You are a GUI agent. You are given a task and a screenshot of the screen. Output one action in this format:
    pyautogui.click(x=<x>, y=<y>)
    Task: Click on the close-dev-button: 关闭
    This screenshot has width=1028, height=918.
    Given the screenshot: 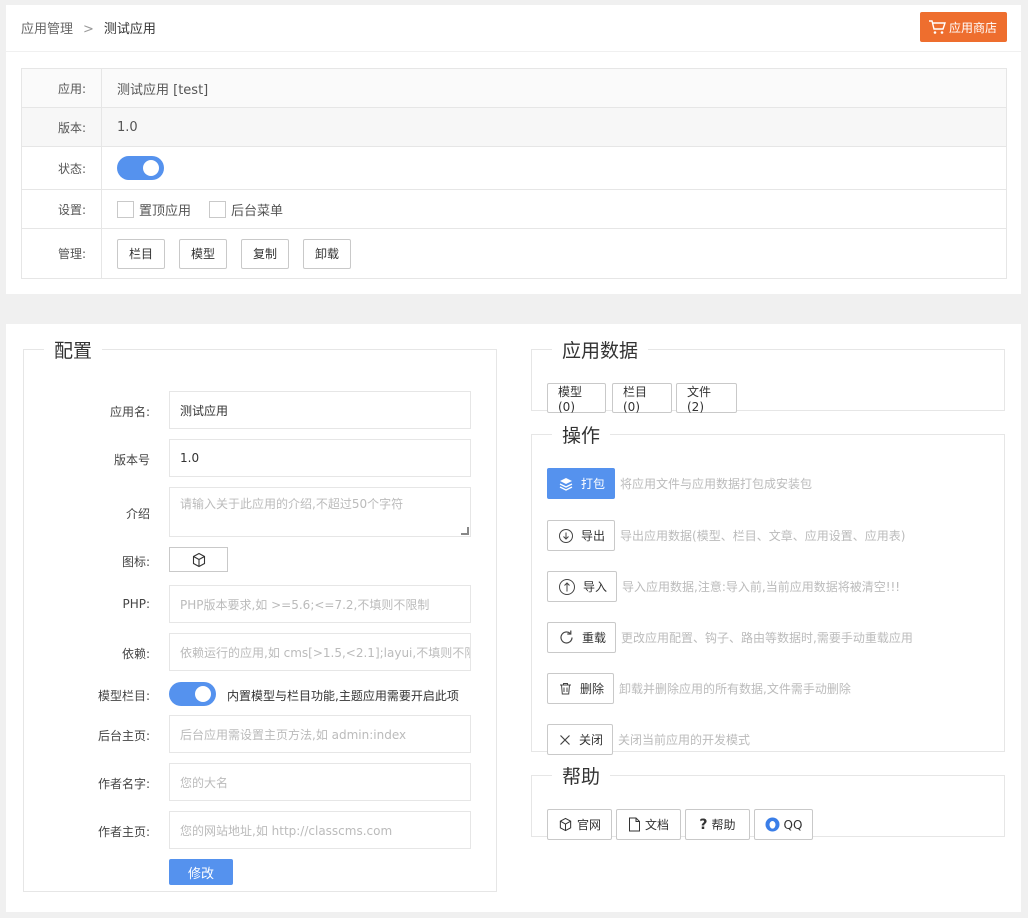 What is the action you would take?
    pyautogui.click(x=580, y=739)
    